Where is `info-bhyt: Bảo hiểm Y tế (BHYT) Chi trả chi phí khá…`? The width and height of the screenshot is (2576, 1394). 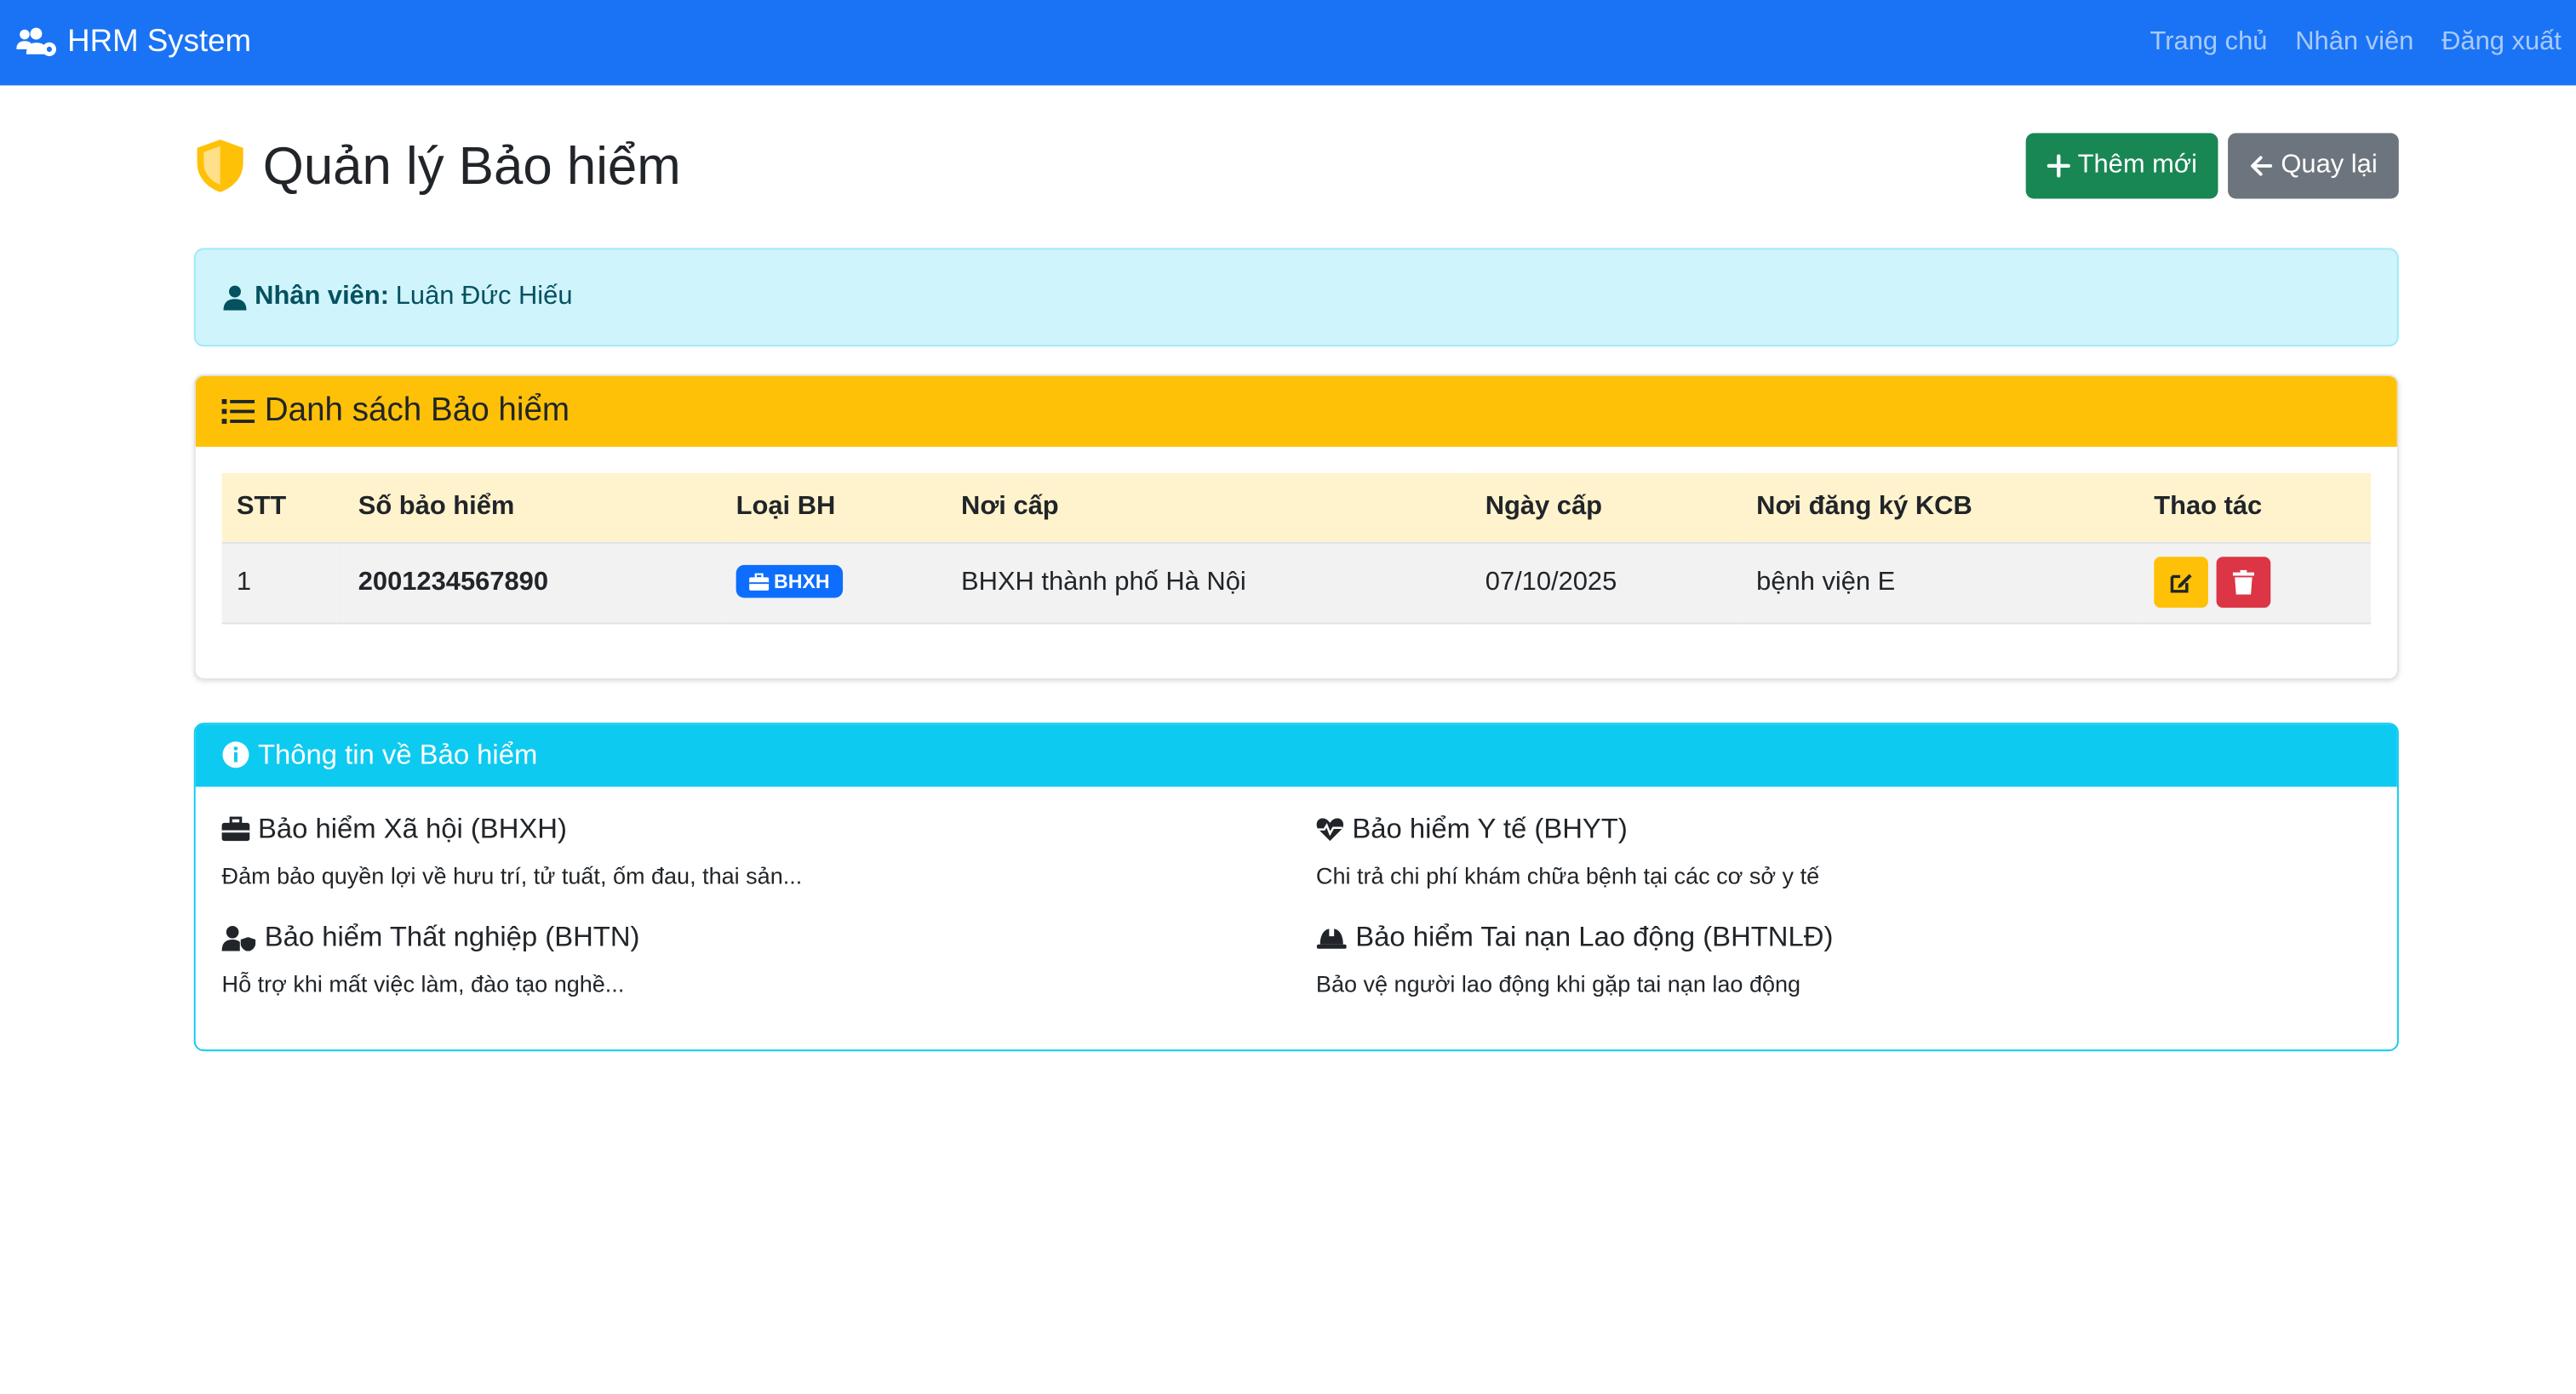 info-bhyt: Bảo hiểm Y tế (BHYT) Chi trả chi phí khá… is located at coordinates (1844, 866).